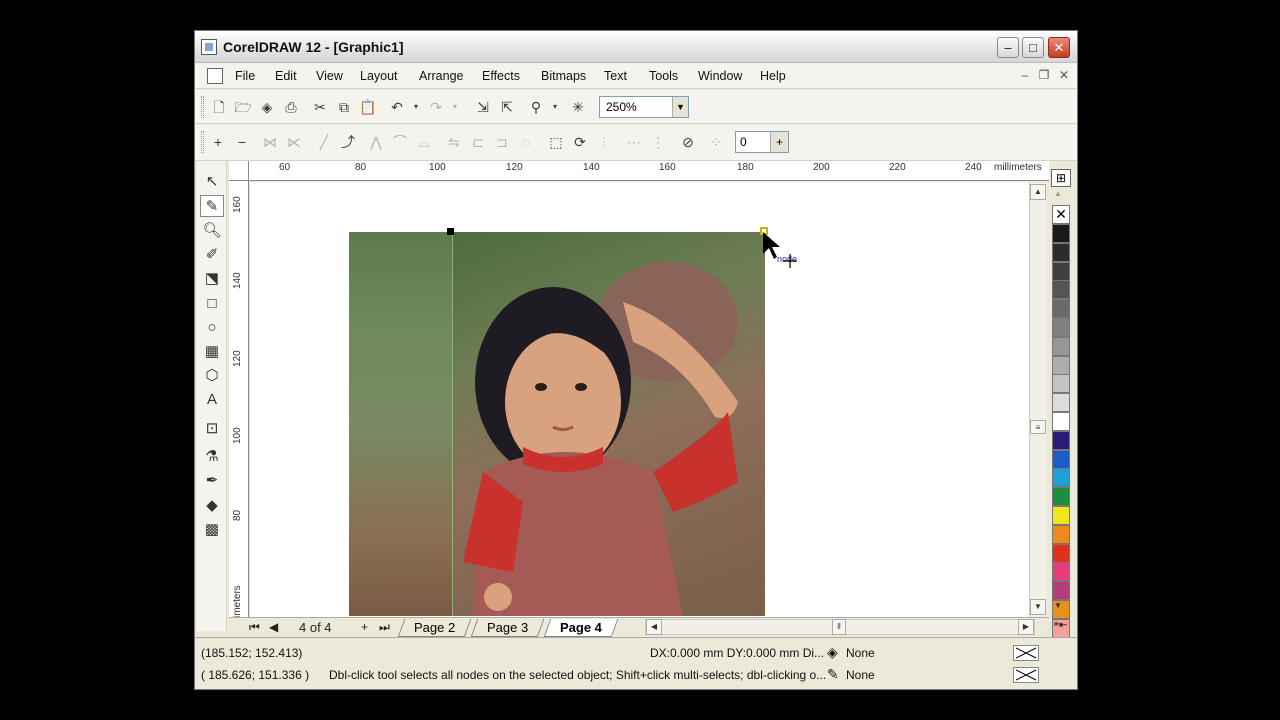  I want to click on previous-page-icon: ◀, so click(273, 627).